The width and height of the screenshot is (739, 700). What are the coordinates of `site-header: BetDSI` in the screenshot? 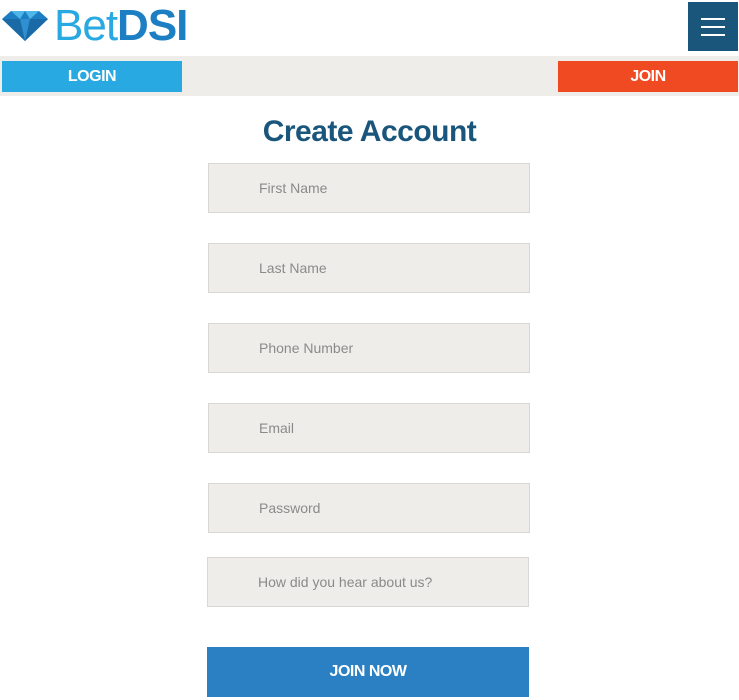 It's located at (369, 28).